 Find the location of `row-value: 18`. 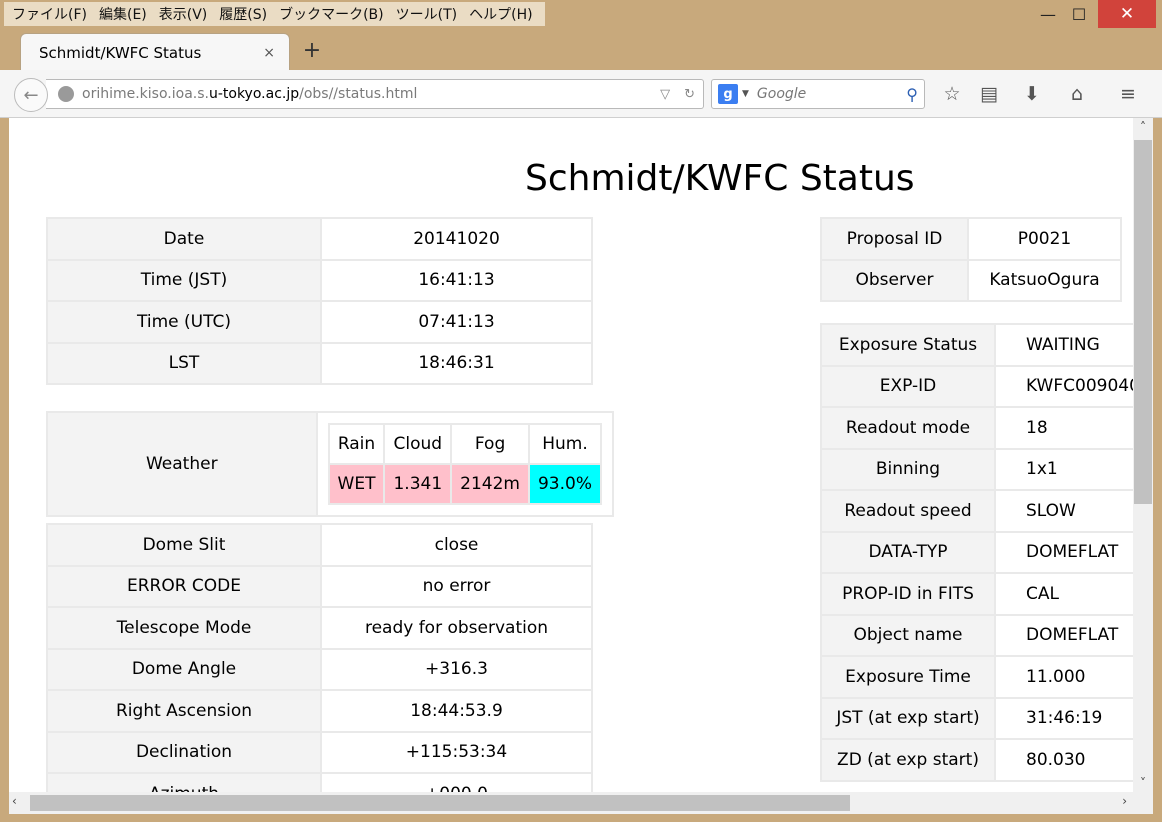

row-value: 18 is located at coordinates (1064, 428).